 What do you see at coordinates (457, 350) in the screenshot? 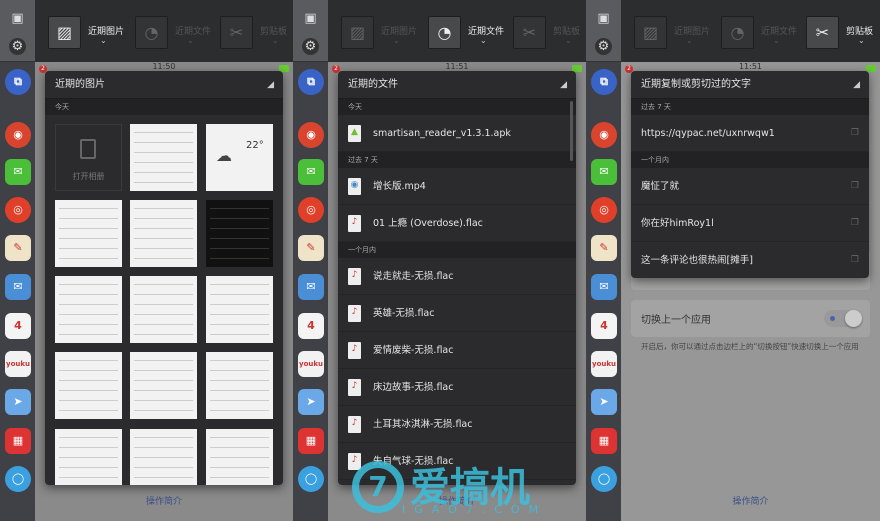
I see `file-item: ♪ 爱情废柴-无损.flac` at bounding box center [457, 350].